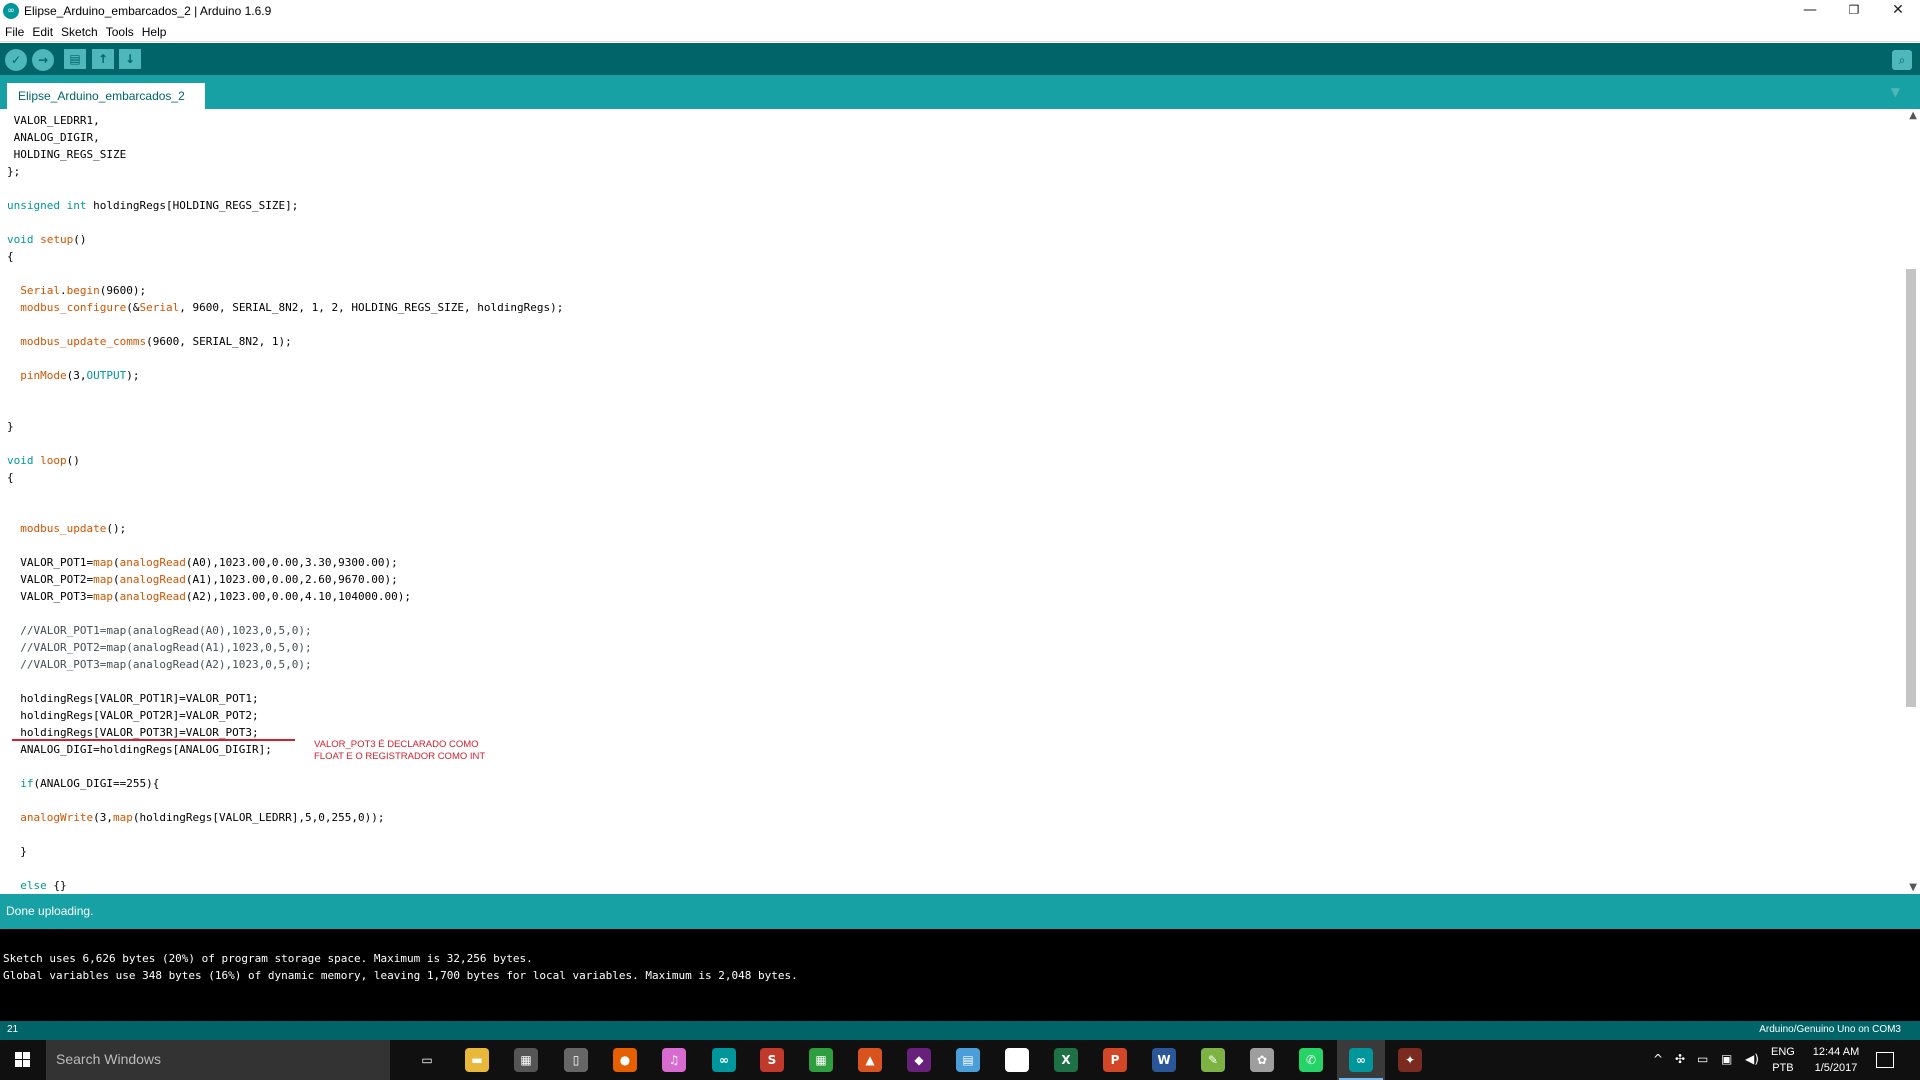  What do you see at coordinates (870, 1060) in the screenshot?
I see `matlab-icon: ▲` at bounding box center [870, 1060].